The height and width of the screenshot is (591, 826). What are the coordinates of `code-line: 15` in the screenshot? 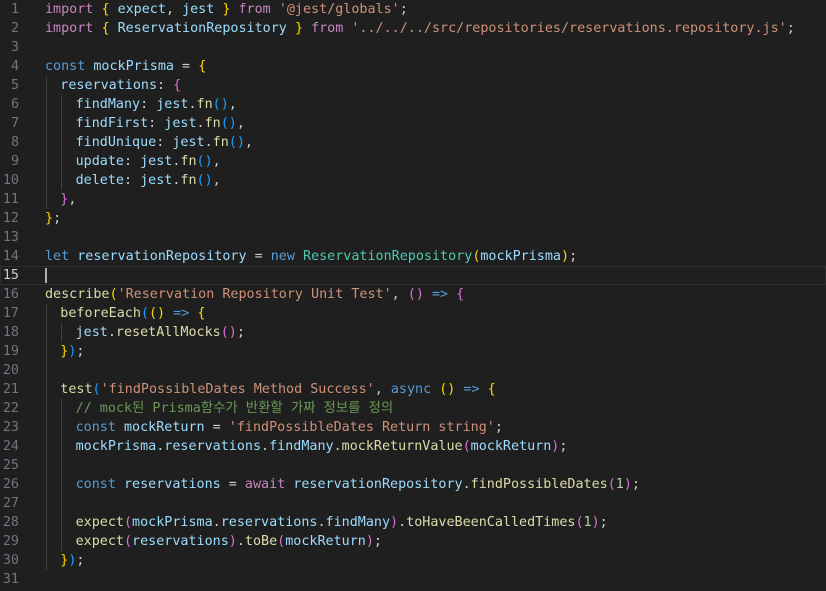 It's located at (413, 275).